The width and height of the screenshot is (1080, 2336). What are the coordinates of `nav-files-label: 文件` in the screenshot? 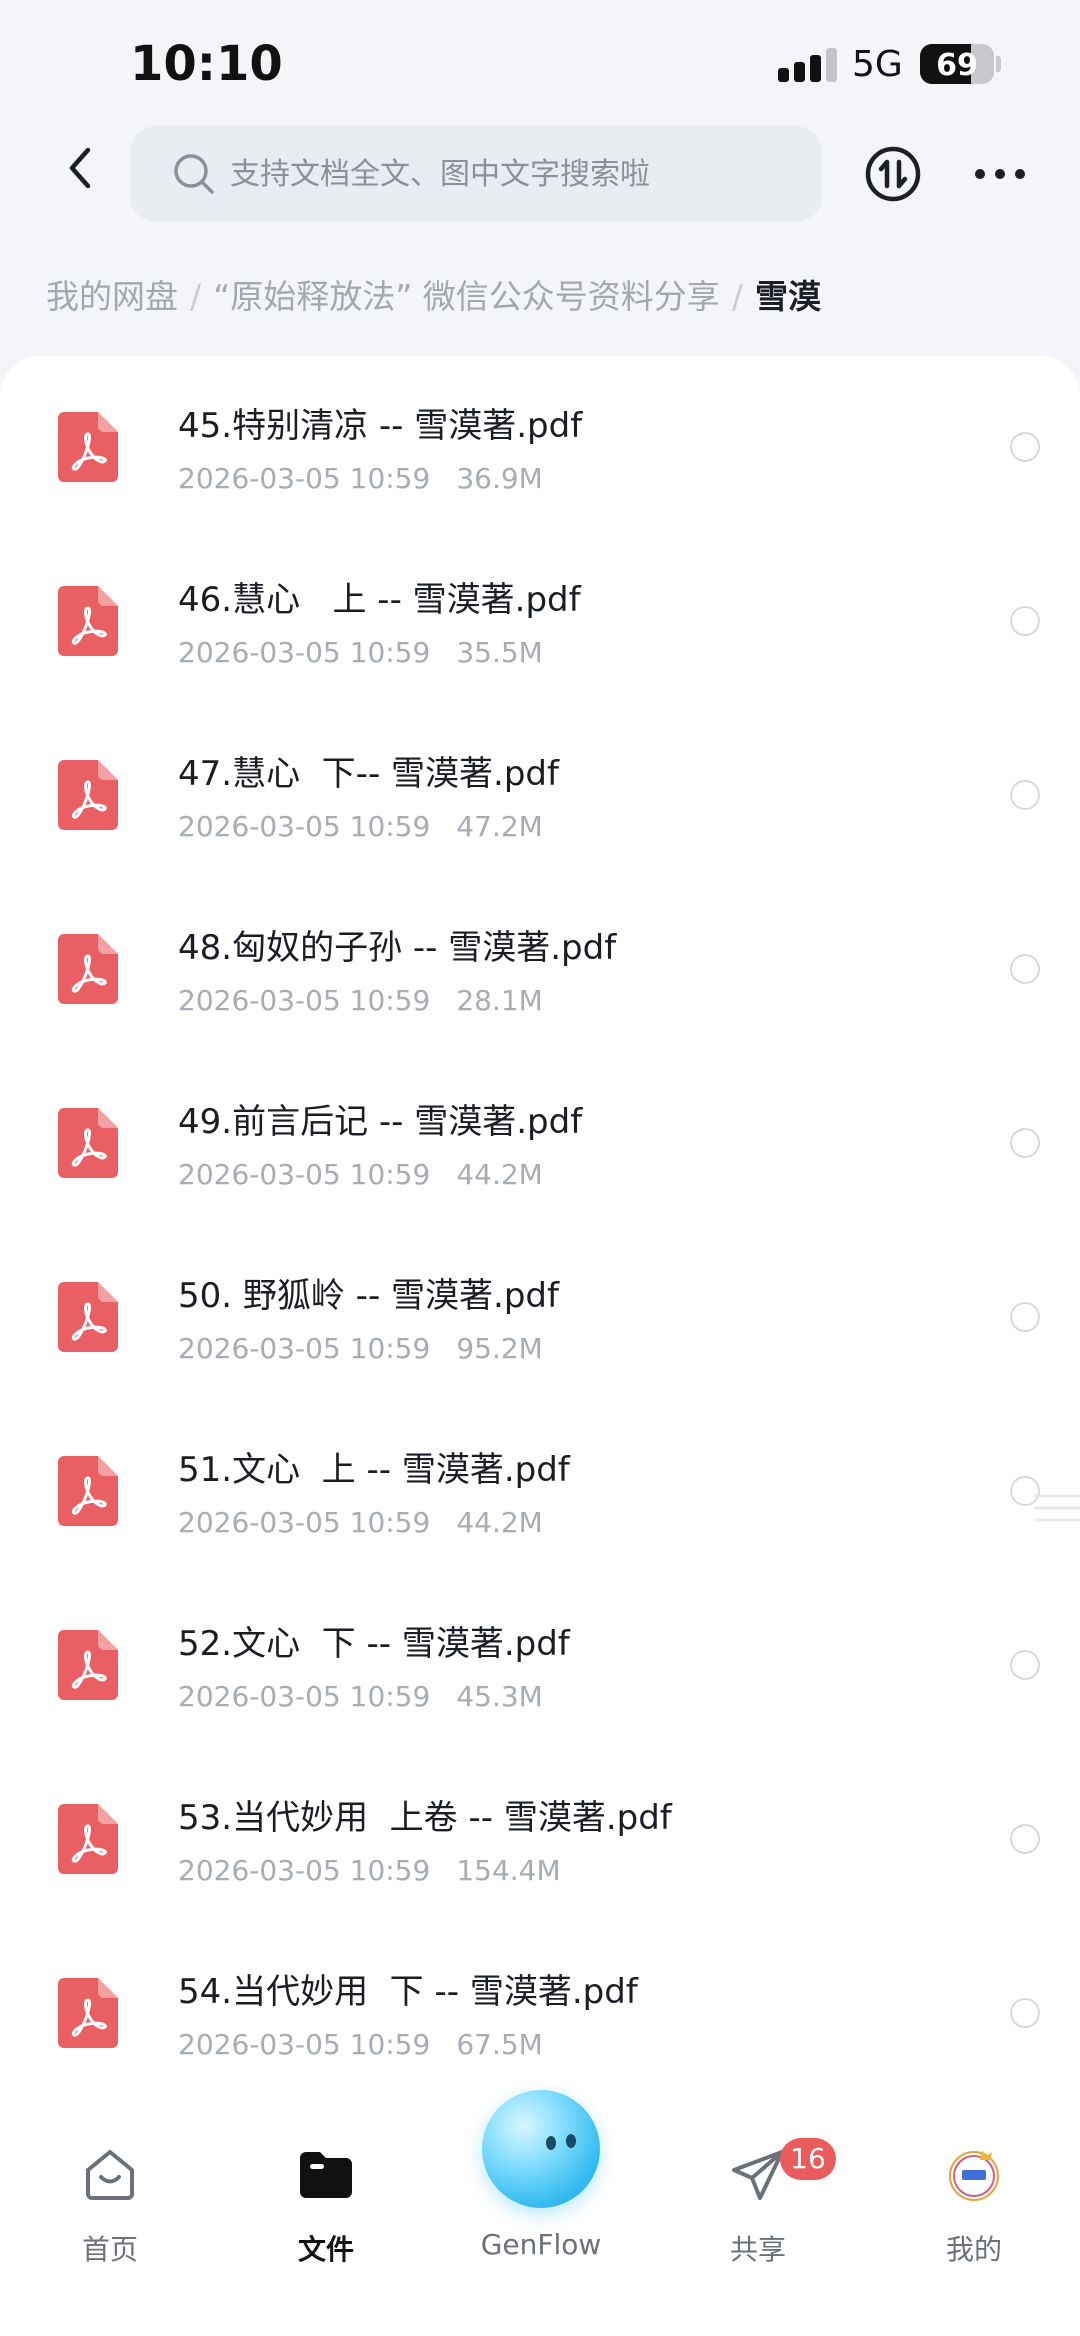 It's located at (325, 2249).